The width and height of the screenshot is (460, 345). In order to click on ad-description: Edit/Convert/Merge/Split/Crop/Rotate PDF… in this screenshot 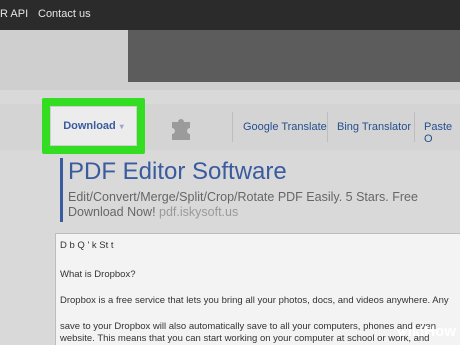, I will do `click(243, 197)`.